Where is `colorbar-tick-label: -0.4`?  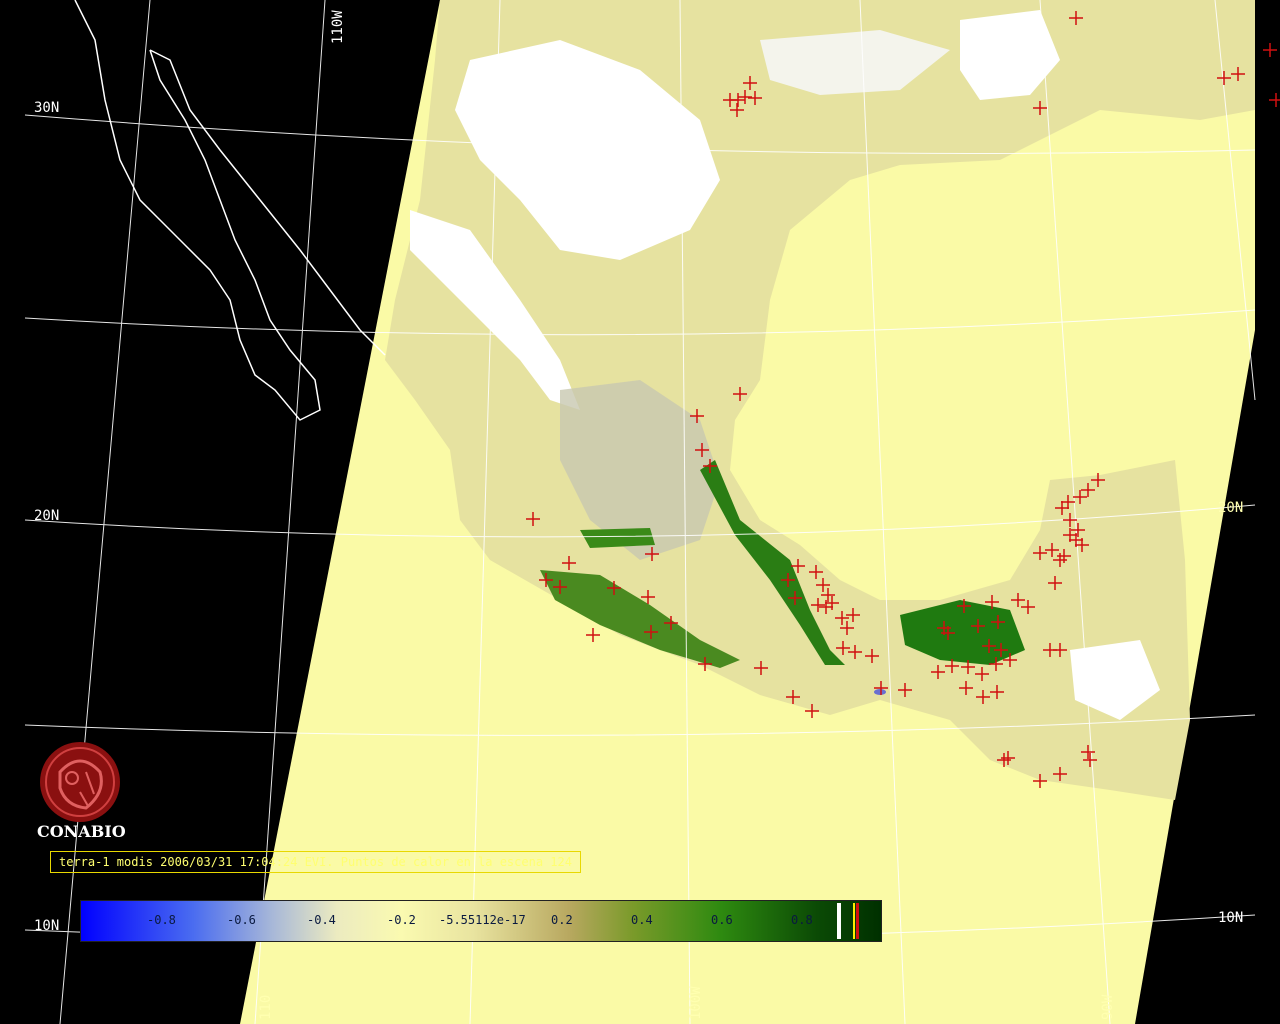 colorbar-tick-label: -0.4 is located at coordinates (321, 920).